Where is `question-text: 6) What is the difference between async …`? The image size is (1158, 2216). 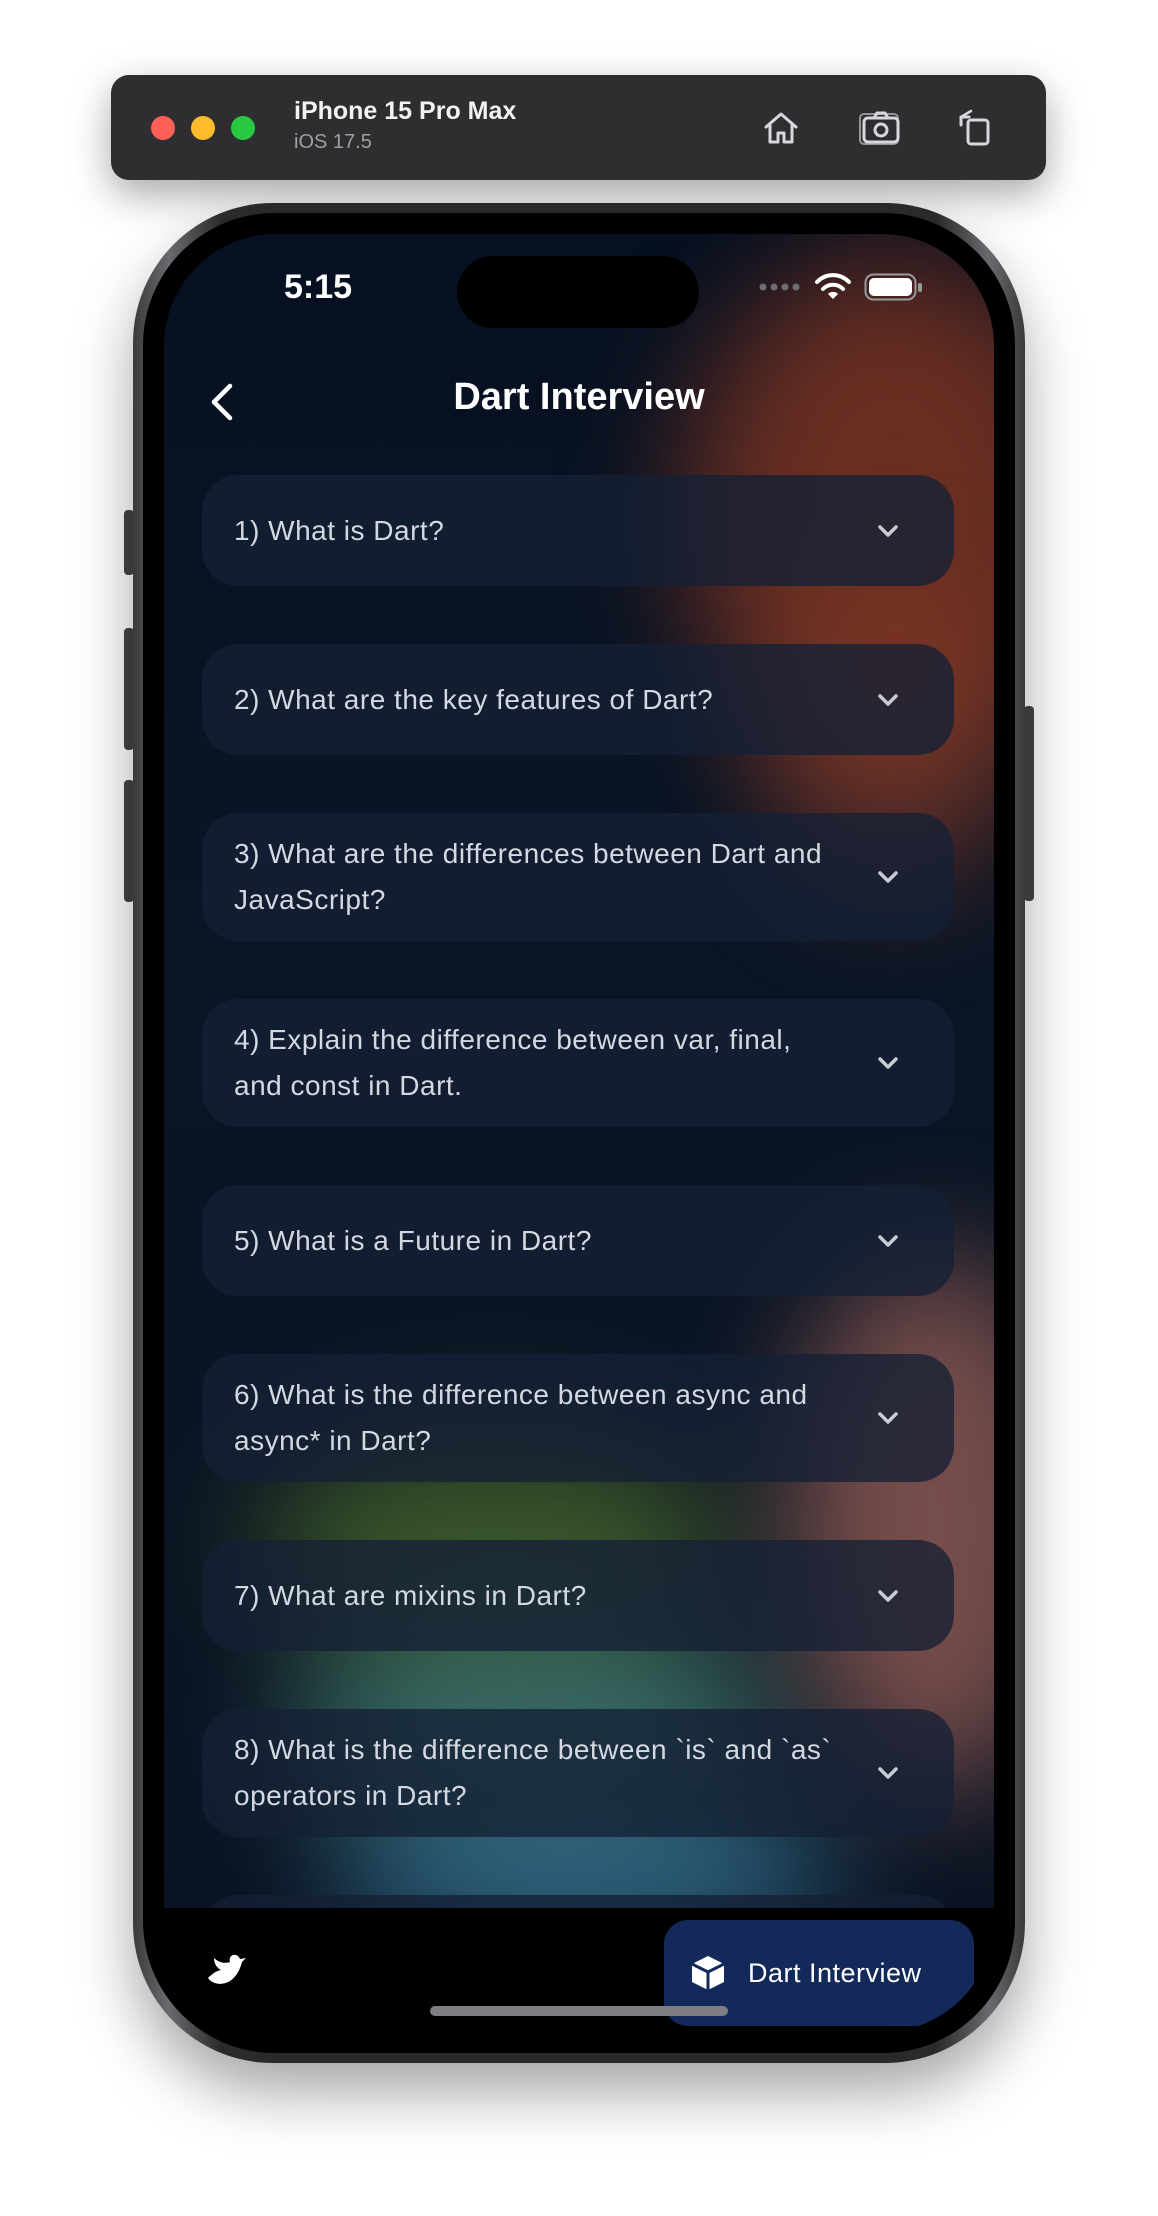
question-text: 6) What is the difference between async … is located at coordinates (521, 1417).